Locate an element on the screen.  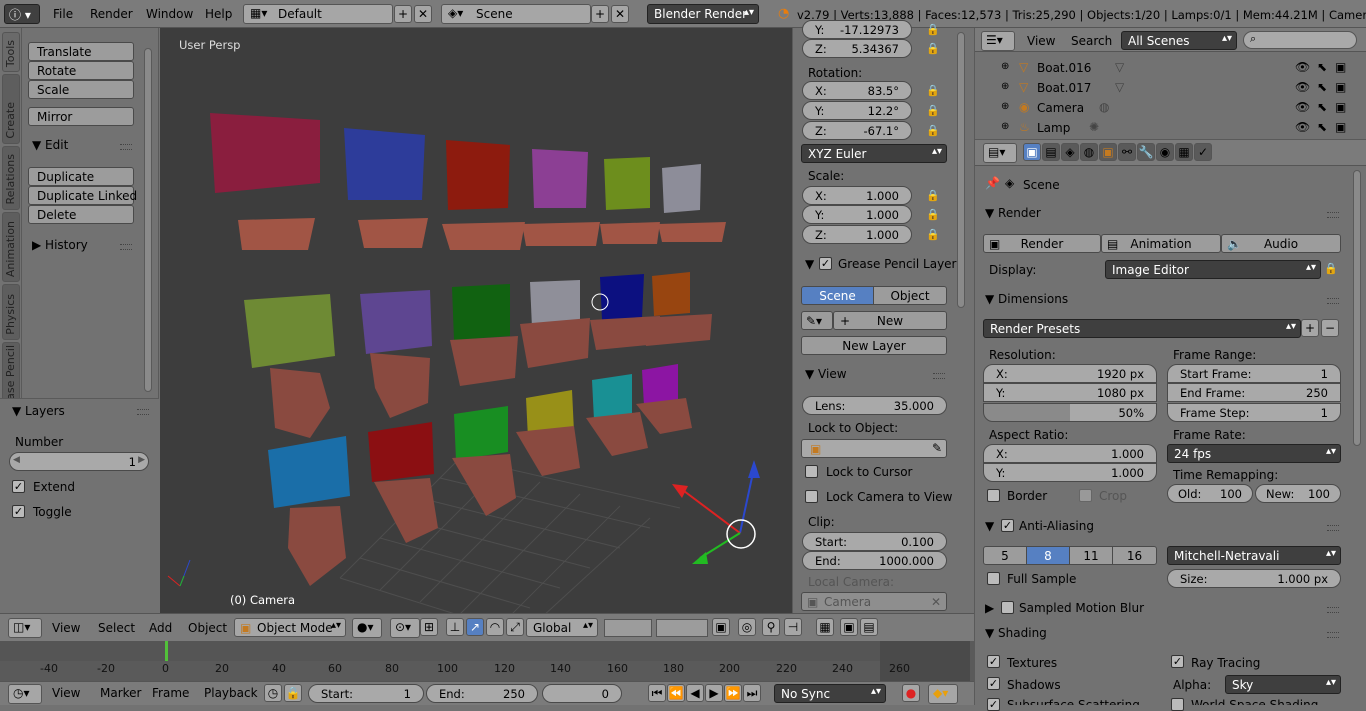
object-tab-icon: ▣ is located at coordinates (1108, 152).